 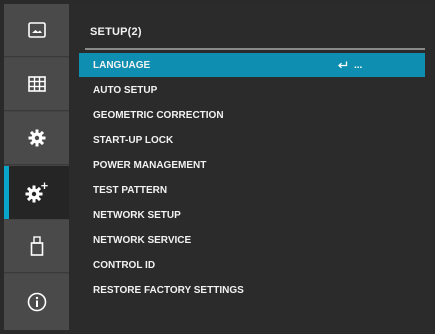 I want to click on menu-item-label: START-UP LOCK, so click(x=133, y=140).